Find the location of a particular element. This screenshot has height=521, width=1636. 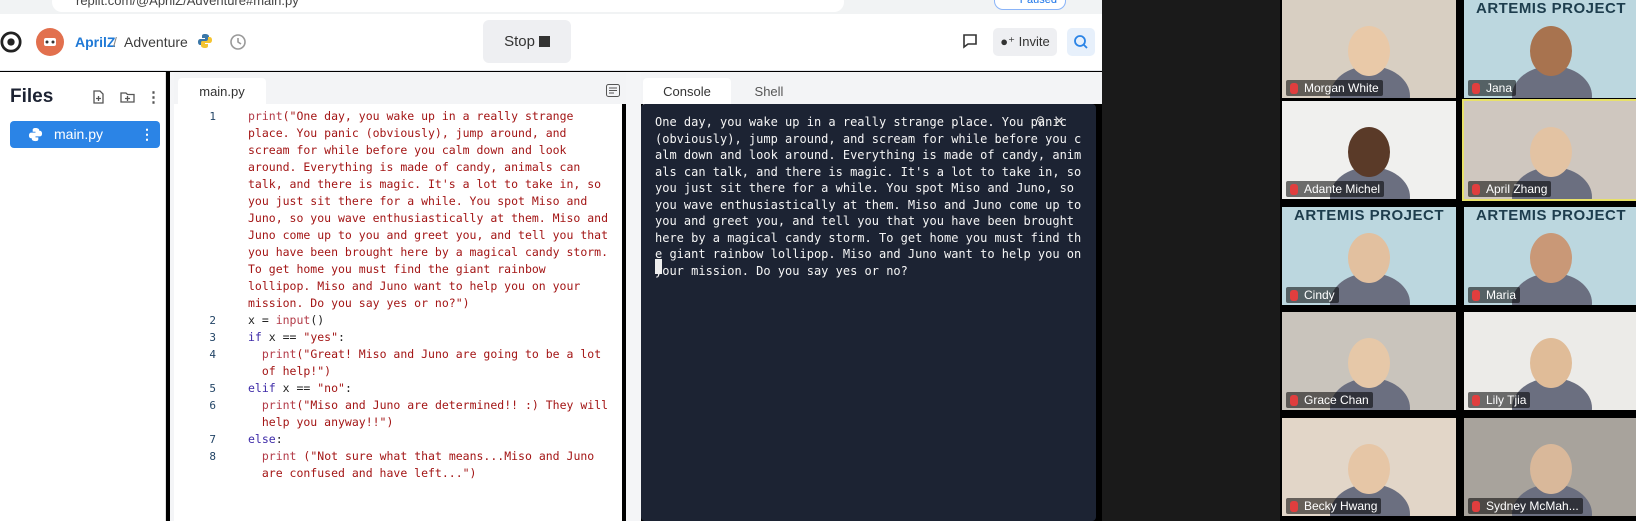

participant-name: Jana is located at coordinates (1492, 88).